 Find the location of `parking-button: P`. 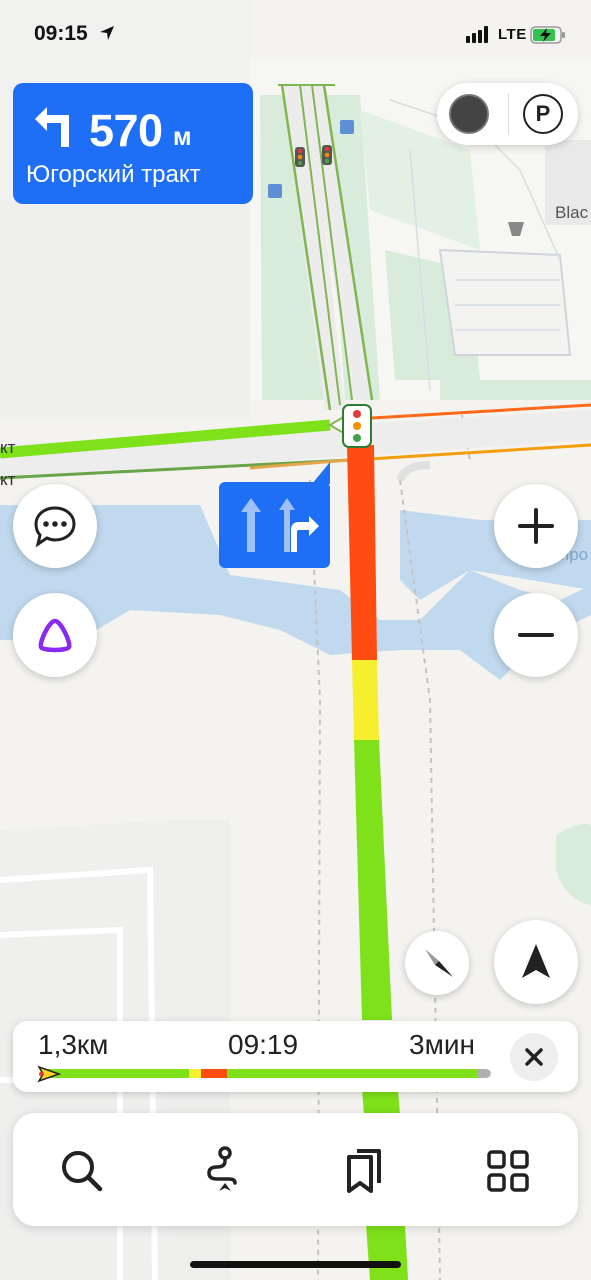

parking-button: P is located at coordinates (543, 114).